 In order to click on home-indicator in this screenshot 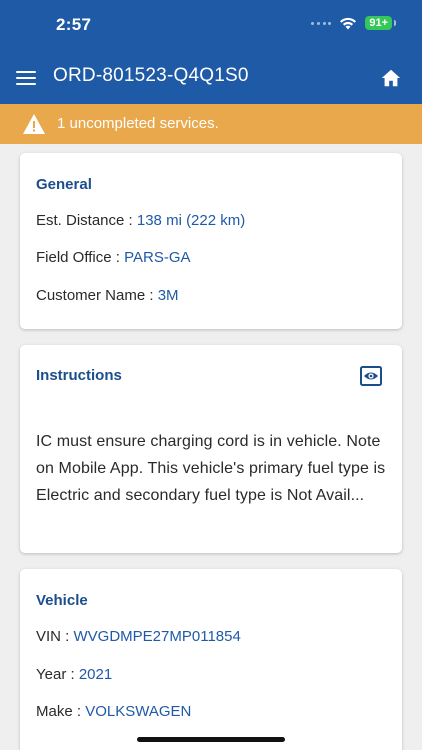, I will do `click(211, 739)`.